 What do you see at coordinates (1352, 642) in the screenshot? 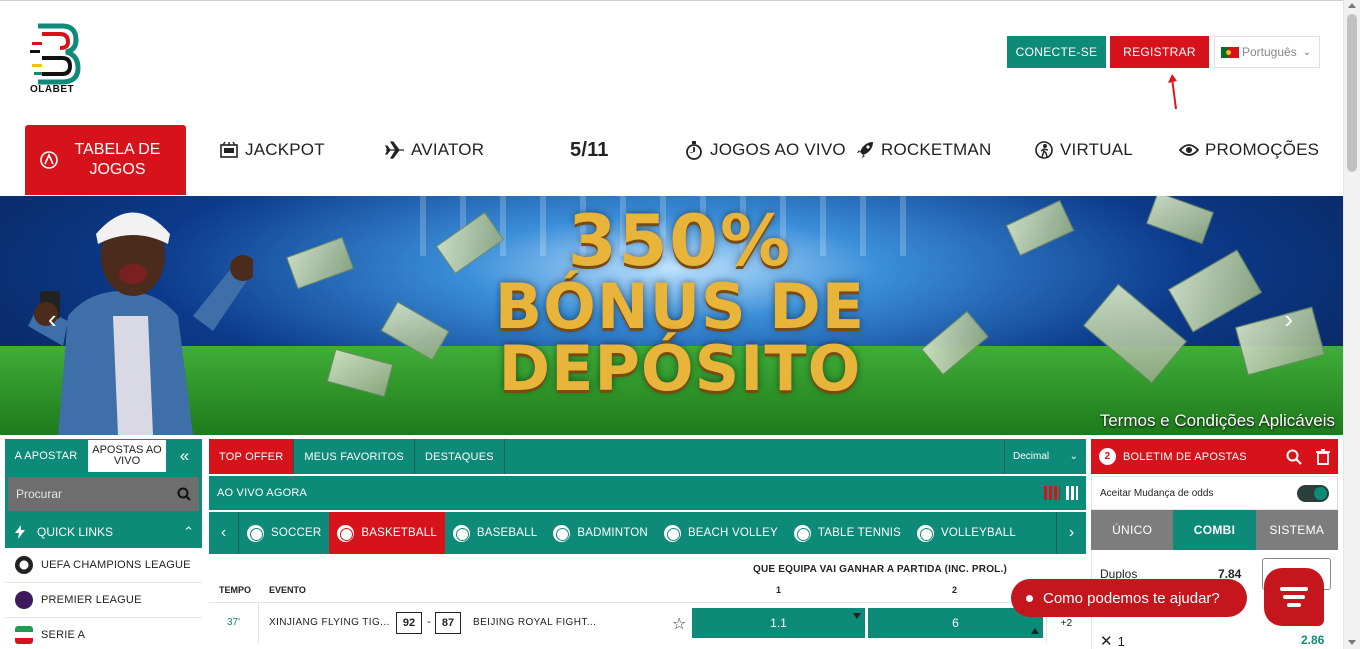
I see `scroll-down-icon` at bounding box center [1352, 642].